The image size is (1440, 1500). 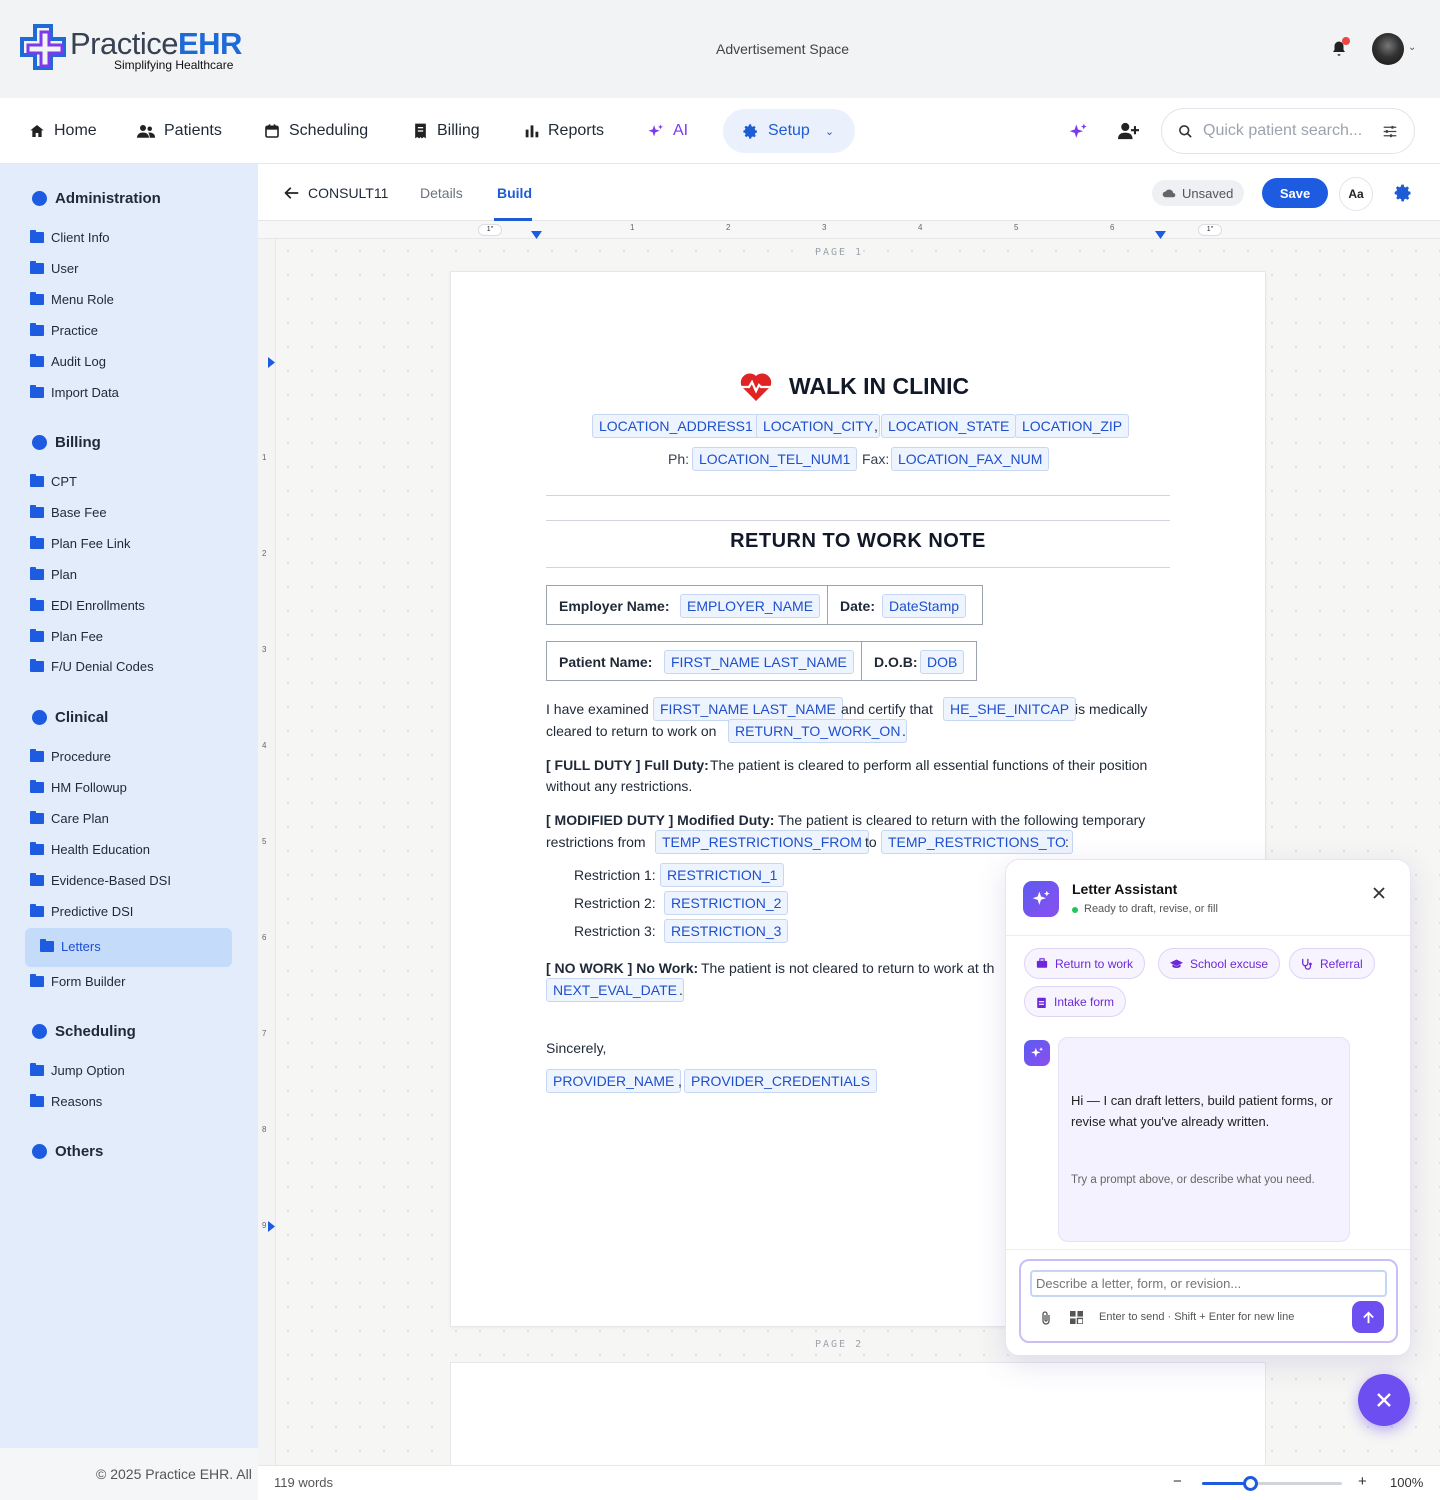 I want to click on sidebar-item: Care Plan, so click(x=69, y=818).